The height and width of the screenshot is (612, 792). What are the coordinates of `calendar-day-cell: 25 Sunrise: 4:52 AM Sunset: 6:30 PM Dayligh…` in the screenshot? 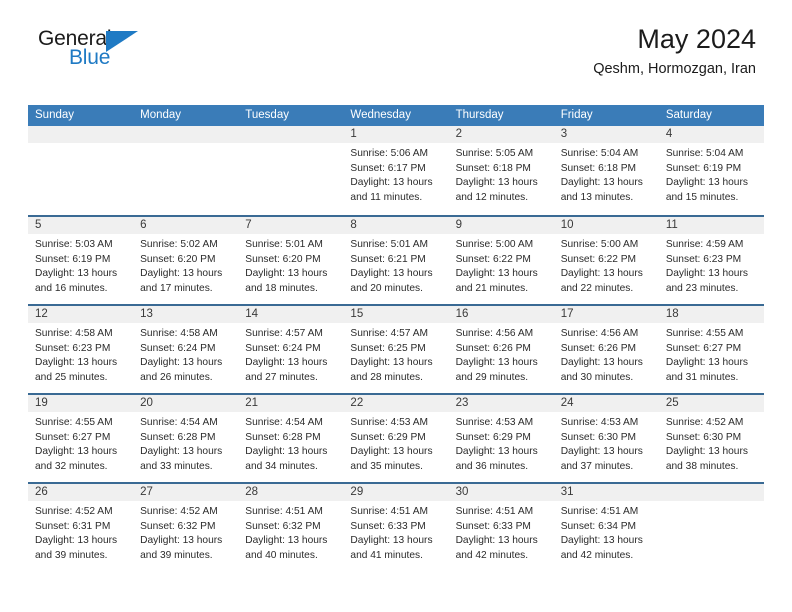 It's located at (711, 439).